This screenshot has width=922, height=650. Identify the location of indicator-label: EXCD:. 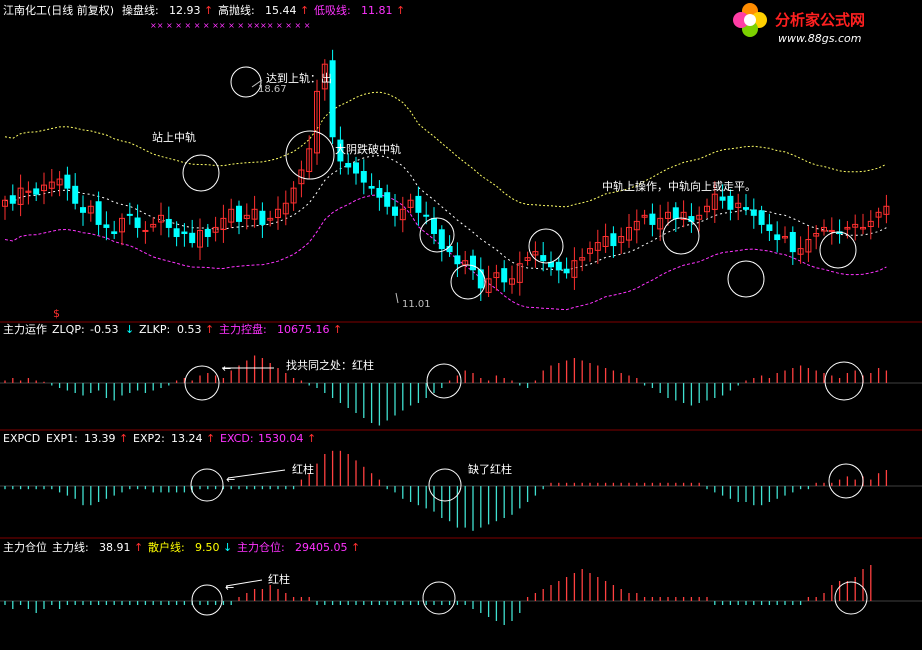
(237, 438).